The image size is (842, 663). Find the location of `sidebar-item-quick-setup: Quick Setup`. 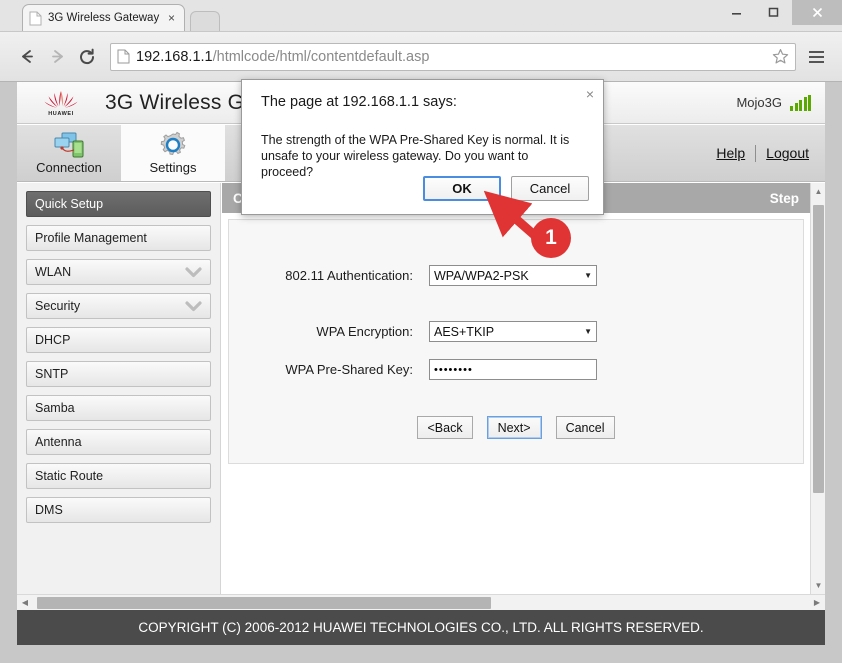

sidebar-item-quick-setup: Quick Setup is located at coordinates (118, 204).